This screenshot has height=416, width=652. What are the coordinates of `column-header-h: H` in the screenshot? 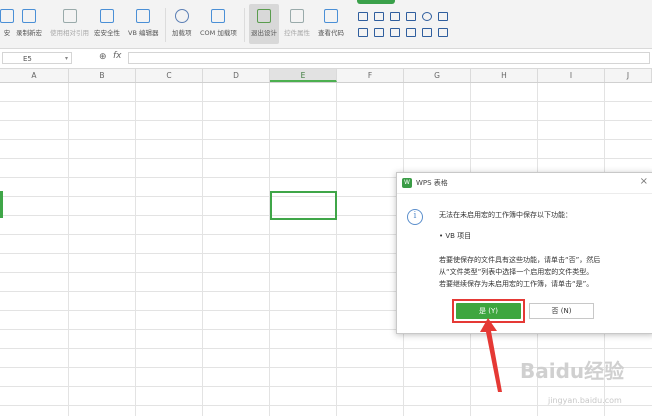 It's located at (504, 75).